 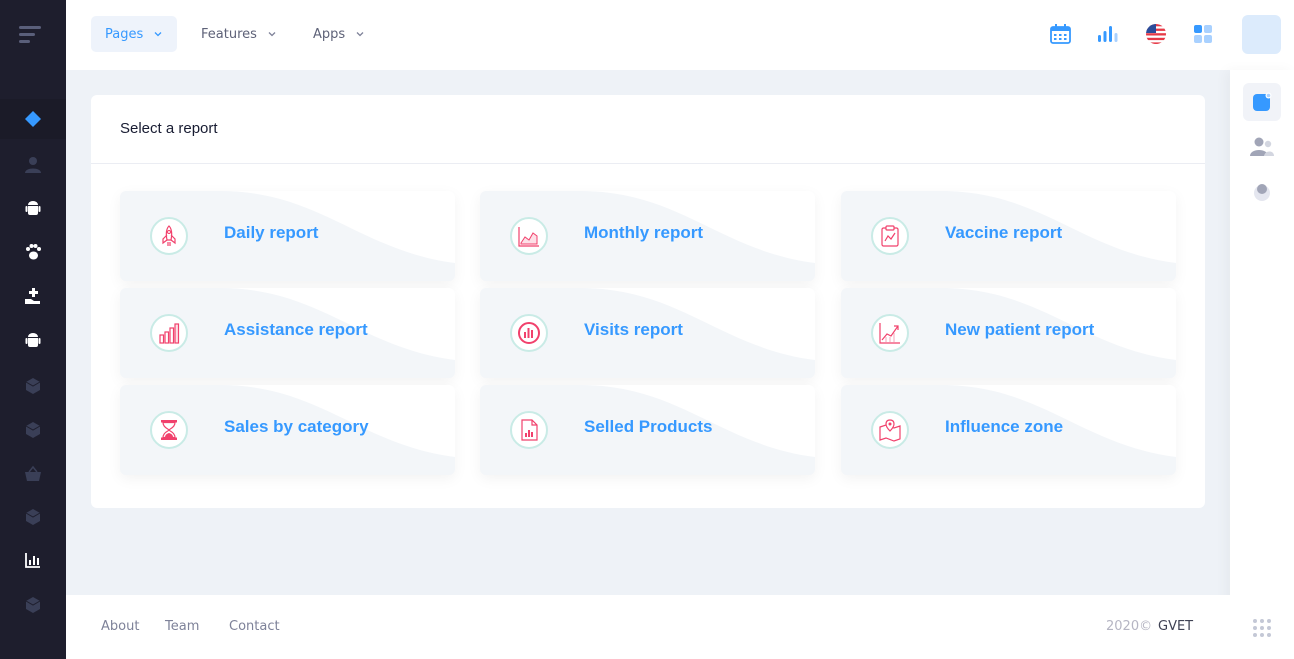 What do you see at coordinates (643, 232) in the screenshot?
I see `report-label: Monthly report` at bounding box center [643, 232].